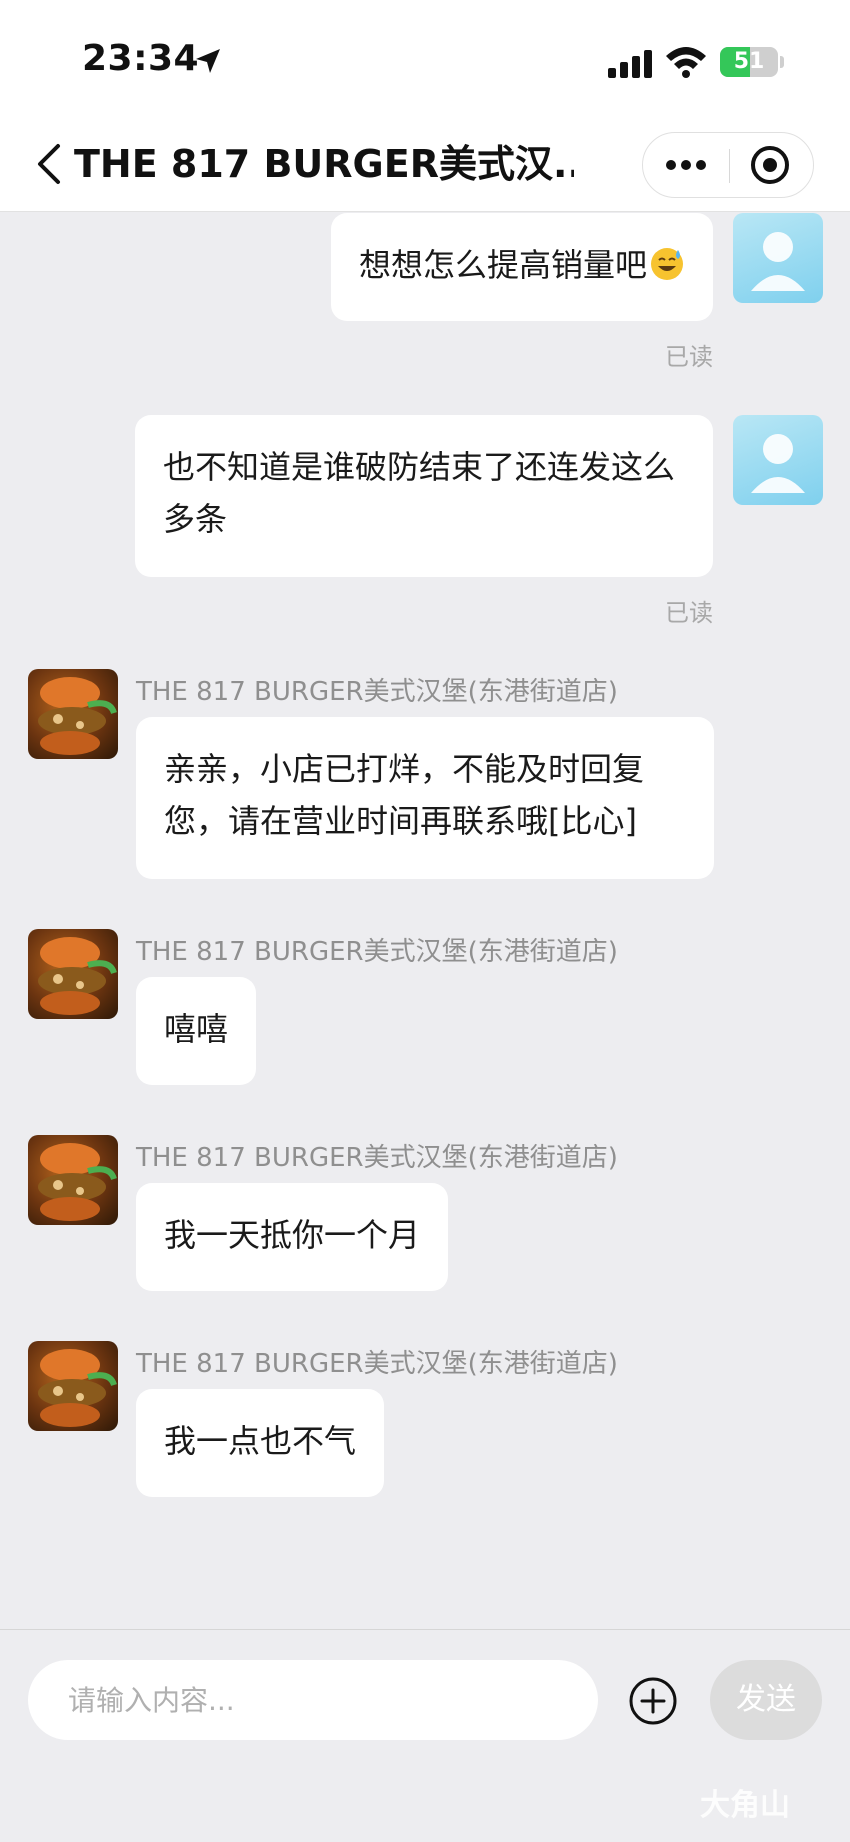 This screenshot has width=850, height=1842. Describe the element at coordinates (766, 1700) in the screenshot. I see `send-button: 发送` at that location.